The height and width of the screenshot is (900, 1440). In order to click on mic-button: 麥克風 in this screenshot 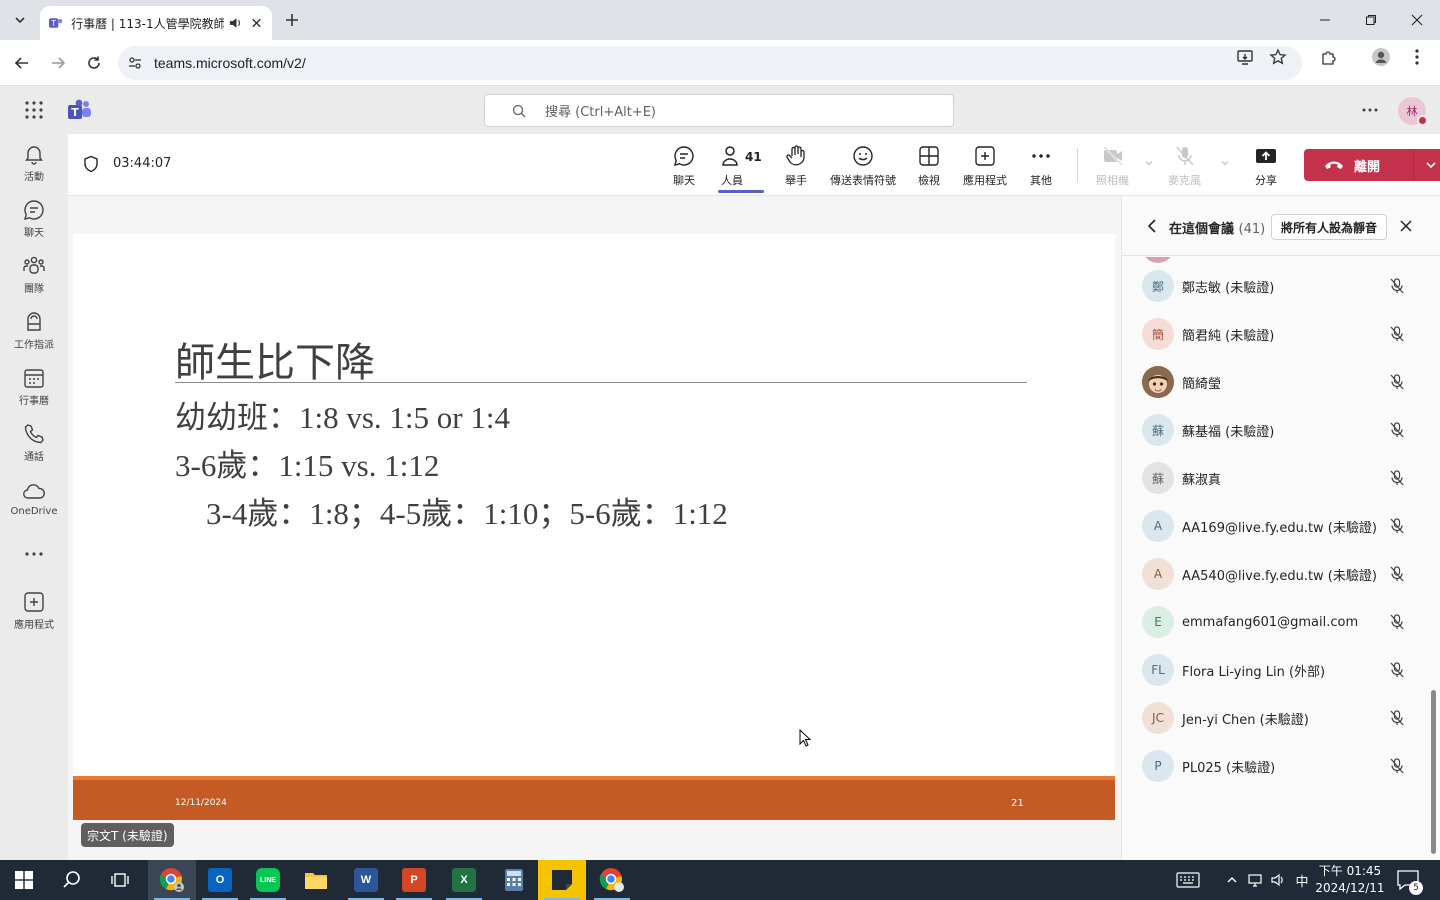, I will do `click(1184, 167)`.